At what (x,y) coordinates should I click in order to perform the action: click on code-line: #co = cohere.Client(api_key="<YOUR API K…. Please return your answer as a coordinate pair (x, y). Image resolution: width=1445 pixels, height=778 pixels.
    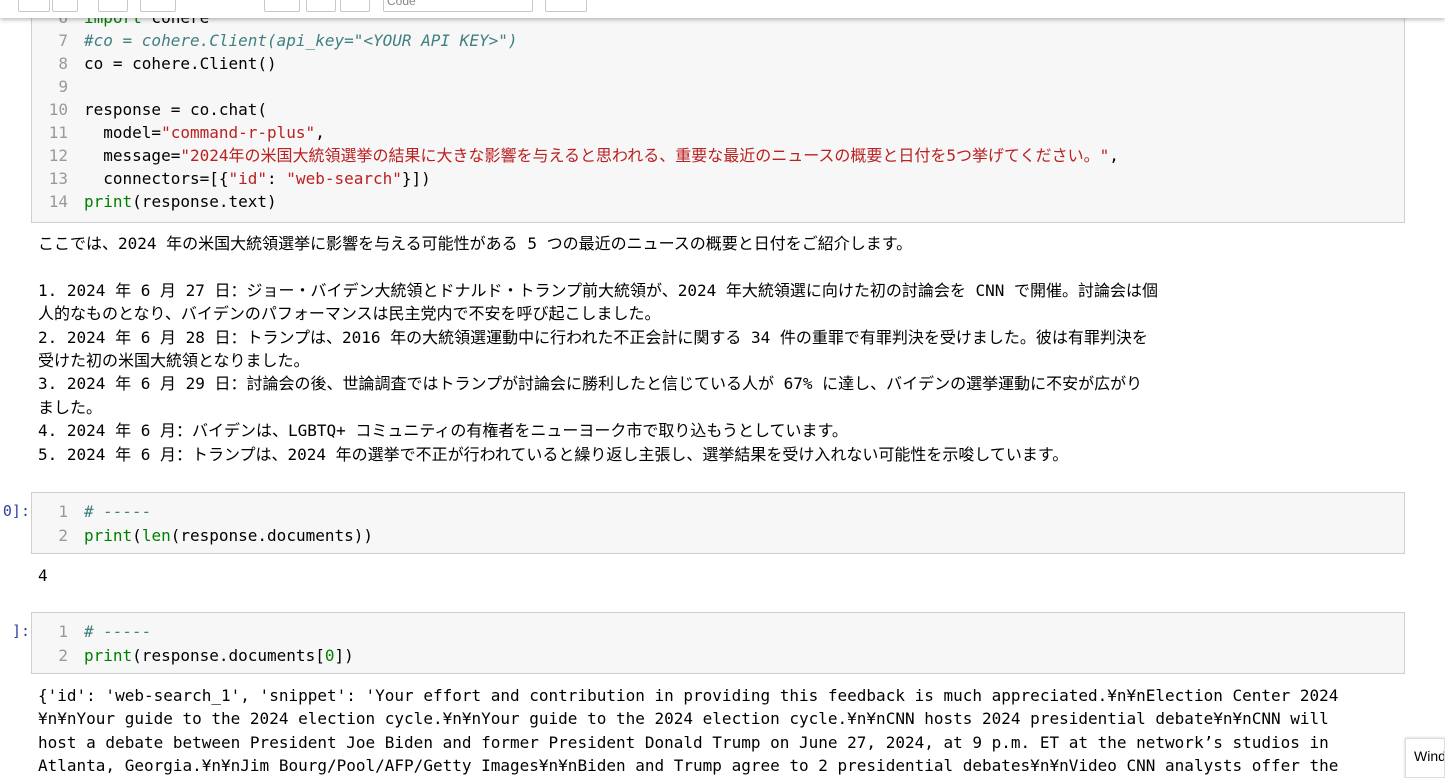
    Looking at the image, I should click on (301, 40).